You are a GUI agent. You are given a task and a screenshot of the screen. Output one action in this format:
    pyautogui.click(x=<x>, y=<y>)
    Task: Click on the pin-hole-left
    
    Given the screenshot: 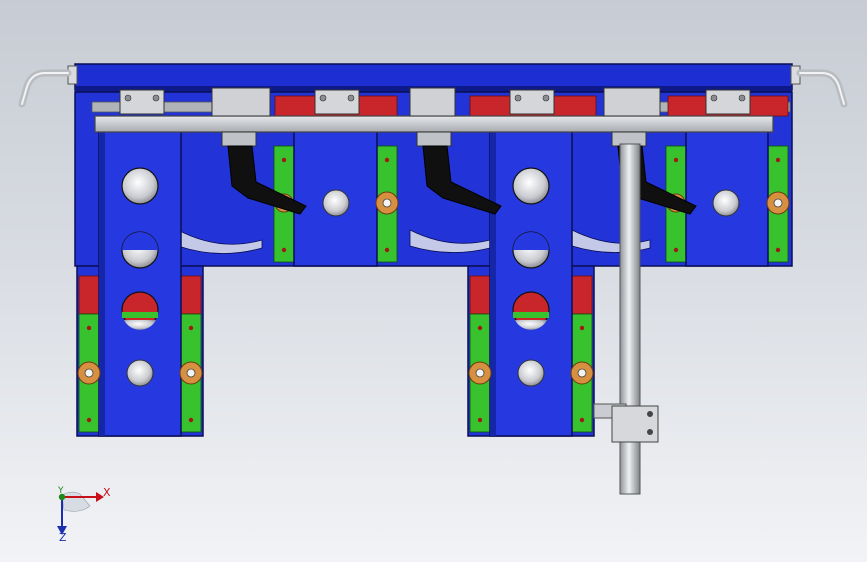 What is the action you would take?
    pyautogui.click(x=140, y=373)
    